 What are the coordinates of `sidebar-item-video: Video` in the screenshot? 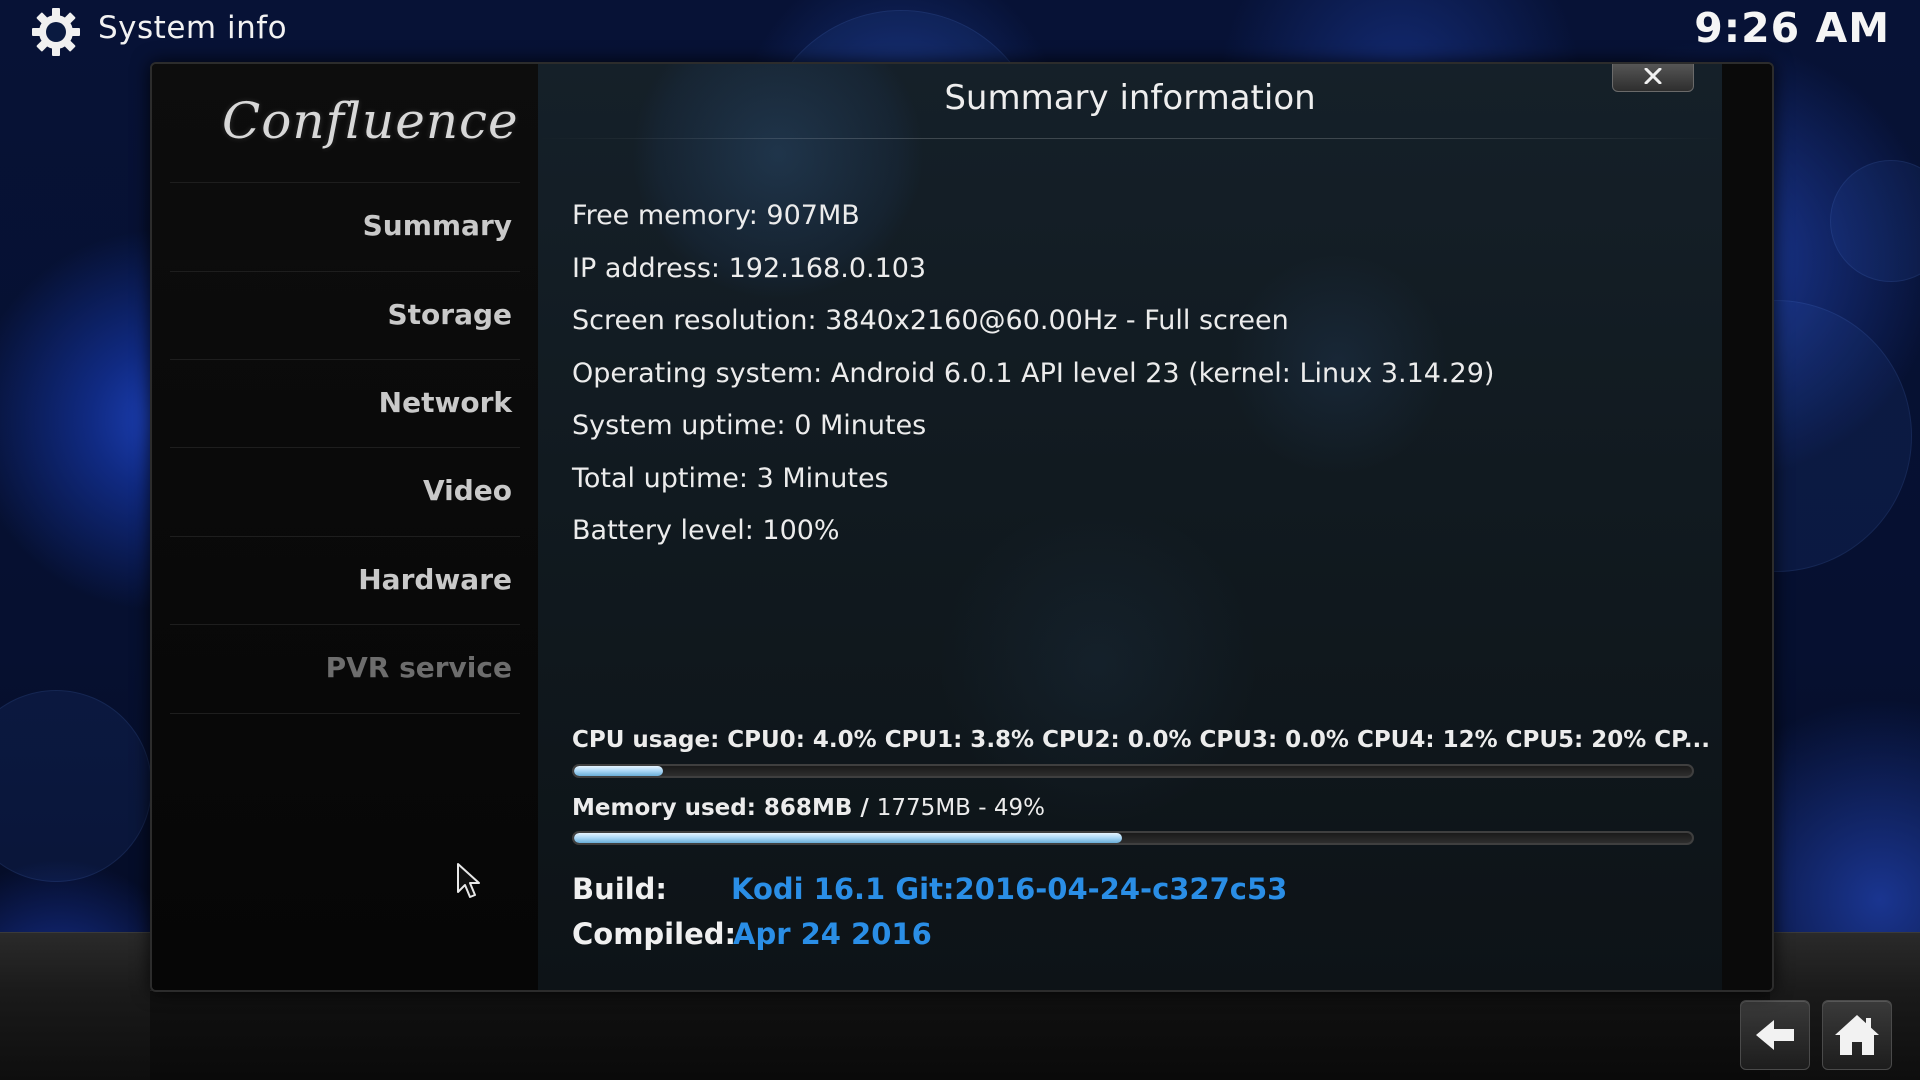 It's located at (345, 491).